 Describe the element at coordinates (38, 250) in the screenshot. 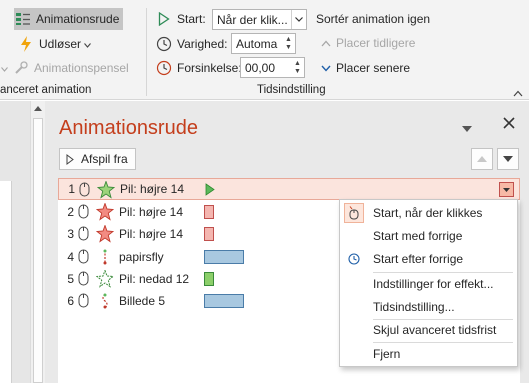

I see `scrollbar-thumb` at that location.